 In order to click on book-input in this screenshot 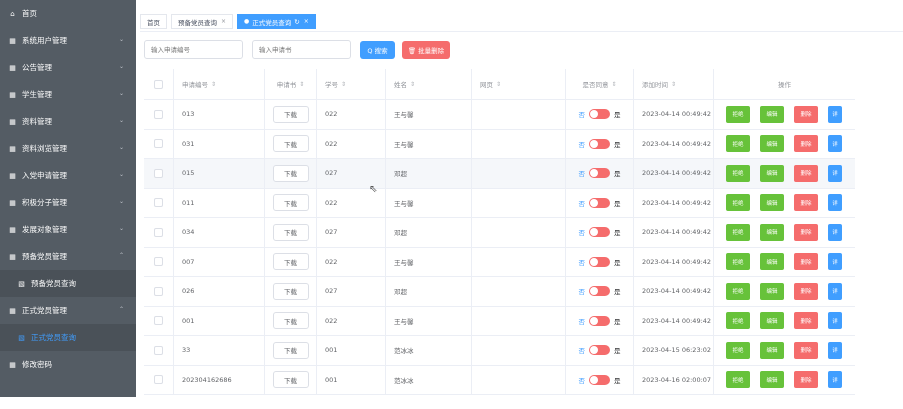, I will do `click(301, 49)`.